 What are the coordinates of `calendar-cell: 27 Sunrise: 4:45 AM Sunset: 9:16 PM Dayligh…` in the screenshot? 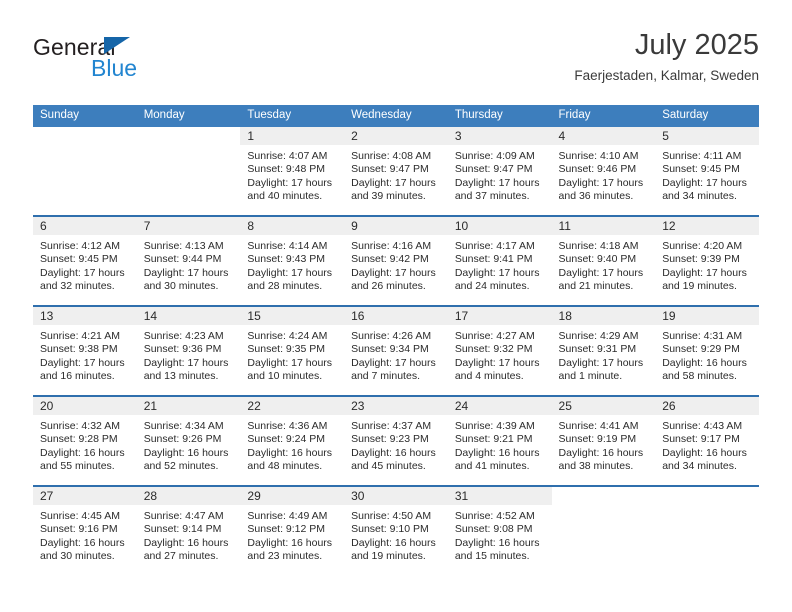 It's located at (85, 530).